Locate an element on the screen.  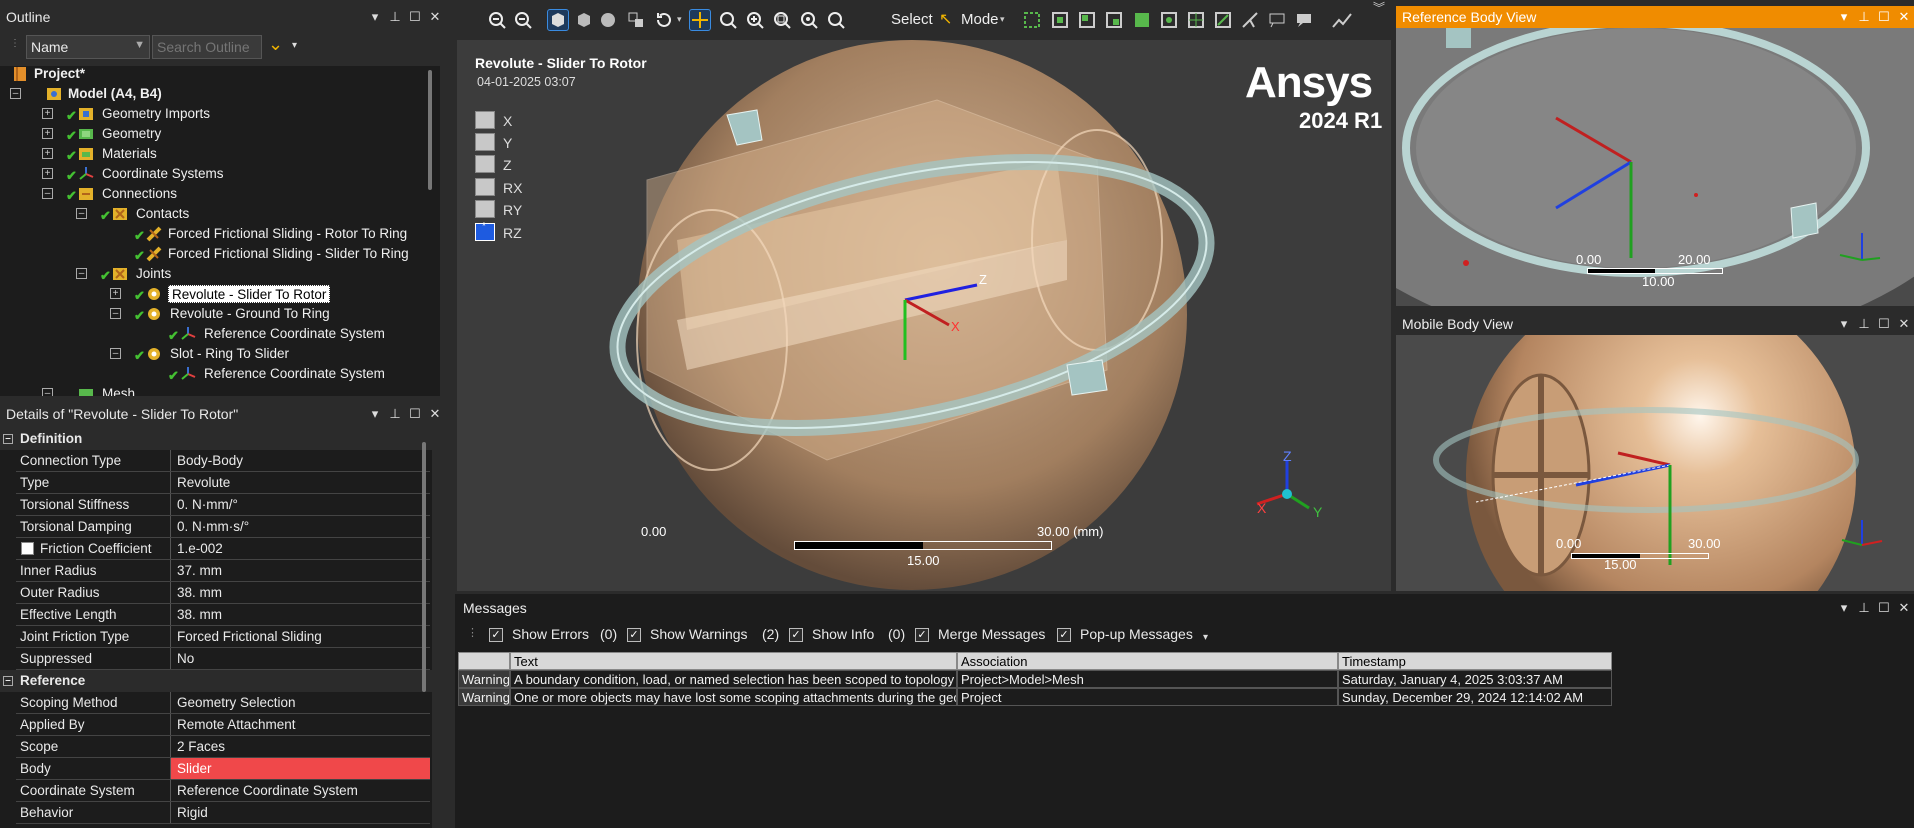
column-header-text: Text is located at coordinates (733, 661).